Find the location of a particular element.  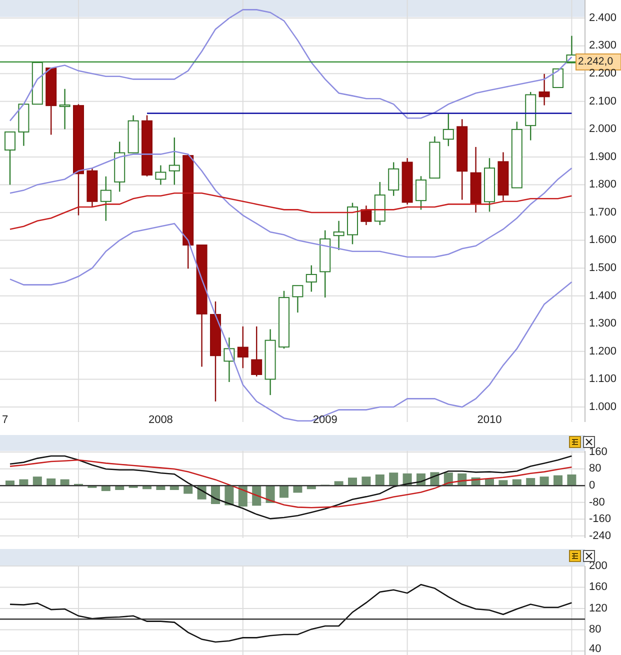

axis-label: 1.800 is located at coordinates (603, 184).